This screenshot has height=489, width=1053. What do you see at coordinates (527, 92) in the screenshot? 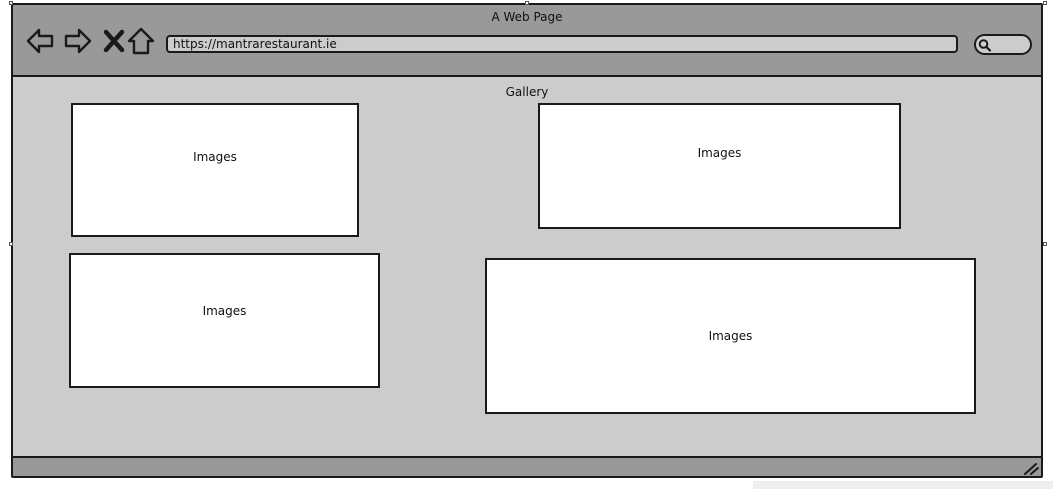
I see `gallery-heading: Gallery` at bounding box center [527, 92].